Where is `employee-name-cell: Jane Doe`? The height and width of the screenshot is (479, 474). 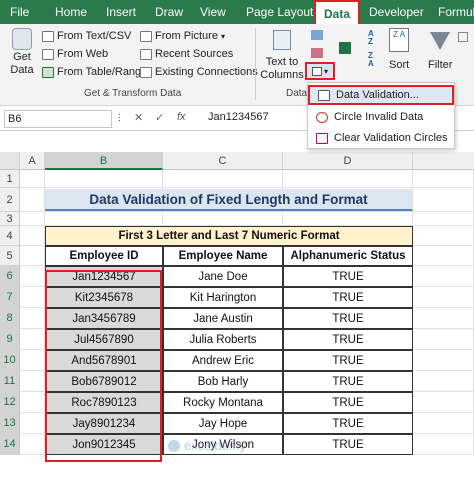
employee-name-cell: Jane Doe is located at coordinates (223, 276).